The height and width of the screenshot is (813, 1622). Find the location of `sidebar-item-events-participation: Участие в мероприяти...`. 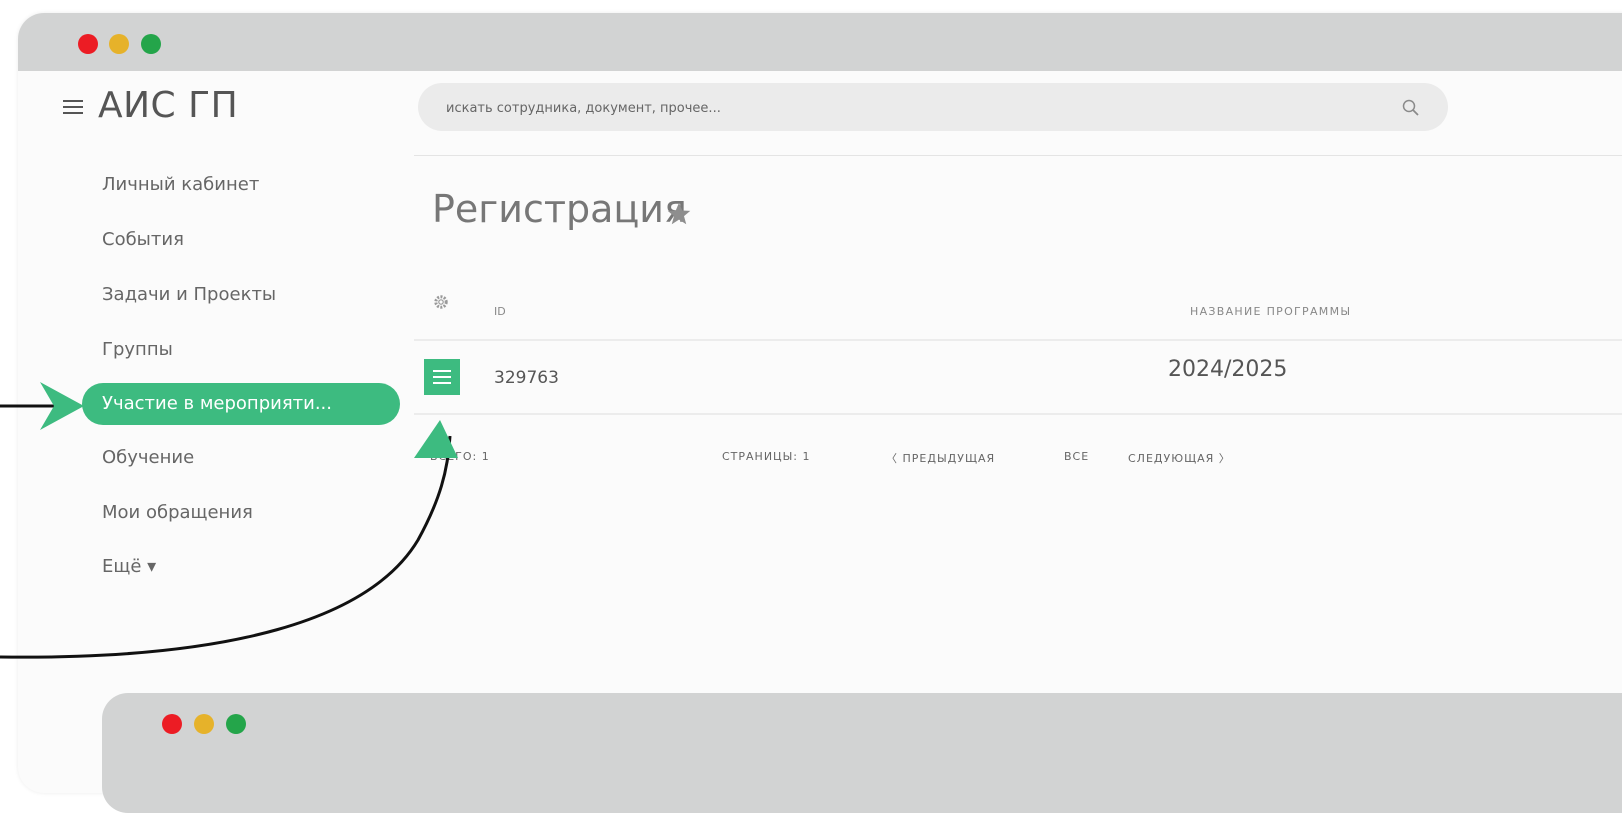

sidebar-item-events-participation: Участие в мероприяти... is located at coordinates (241, 404).